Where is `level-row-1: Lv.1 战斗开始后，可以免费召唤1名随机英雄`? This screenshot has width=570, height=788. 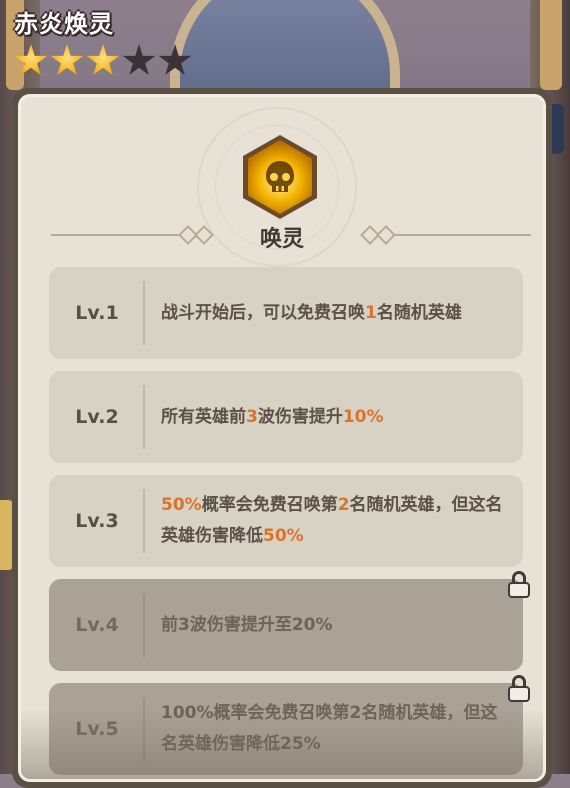
level-row-1: Lv.1 战斗开始后，可以免费召唤1名随机英雄 is located at coordinates (286, 313).